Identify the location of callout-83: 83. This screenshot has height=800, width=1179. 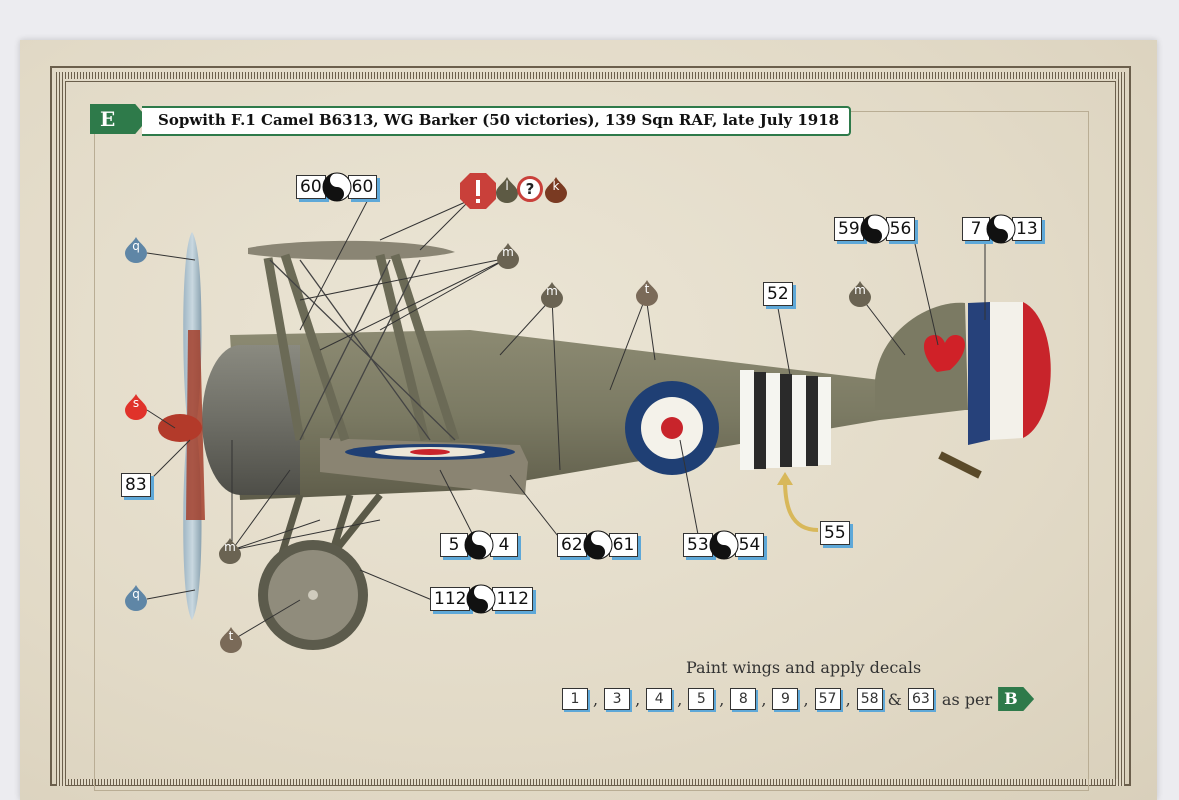
(136, 485).